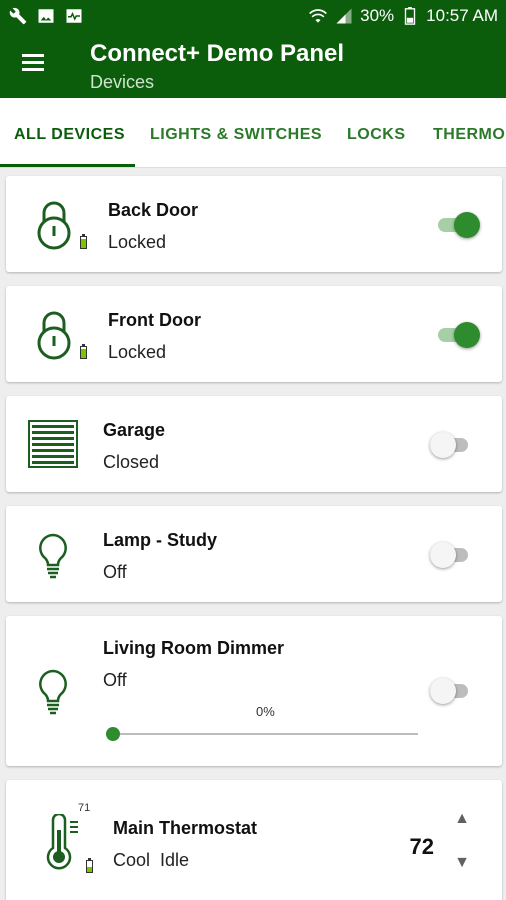 This screenshot has width=506, height=900. I want to click on app-title: Connect+ Demo Panel, so click(217, 53).